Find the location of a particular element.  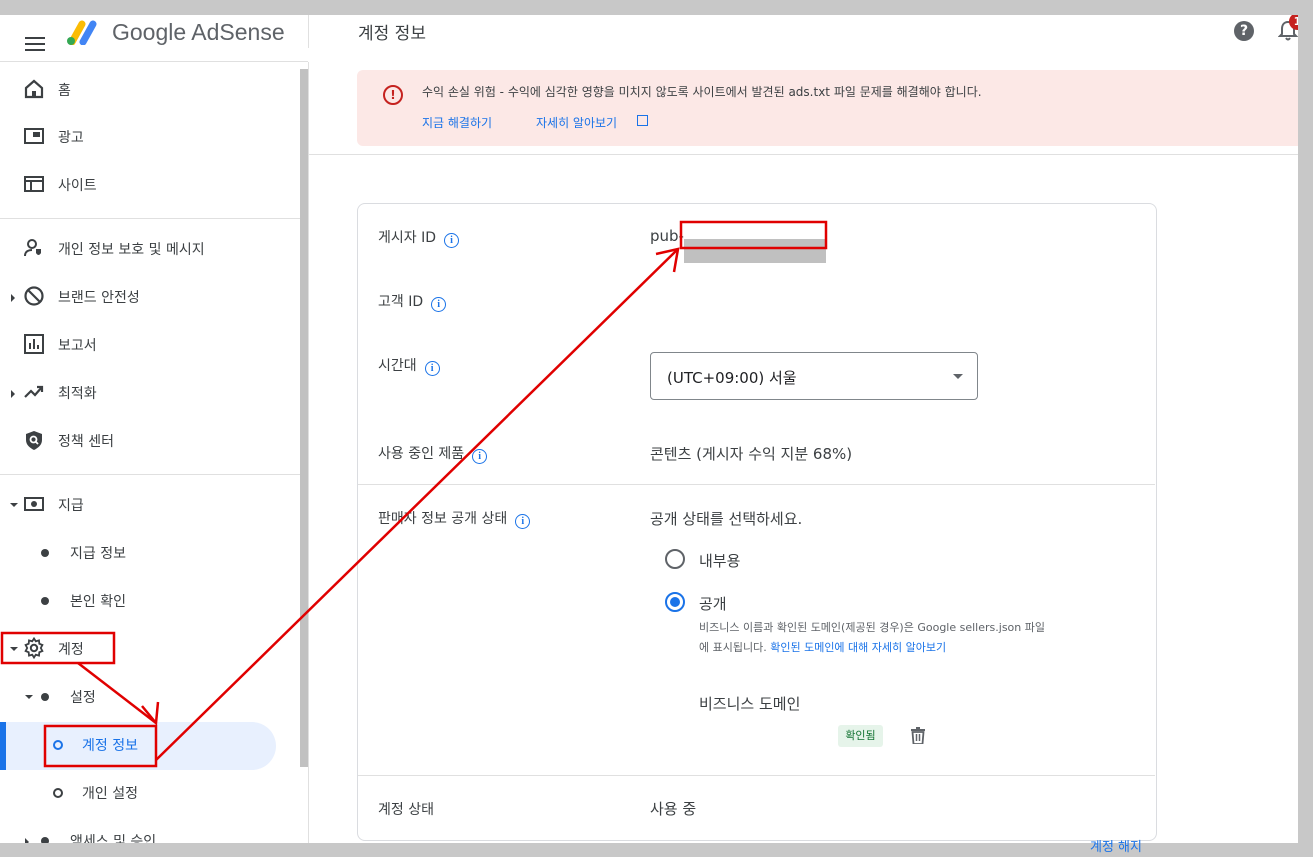

sidebar-item-label: 홈 is located at coordinates (64, 91).